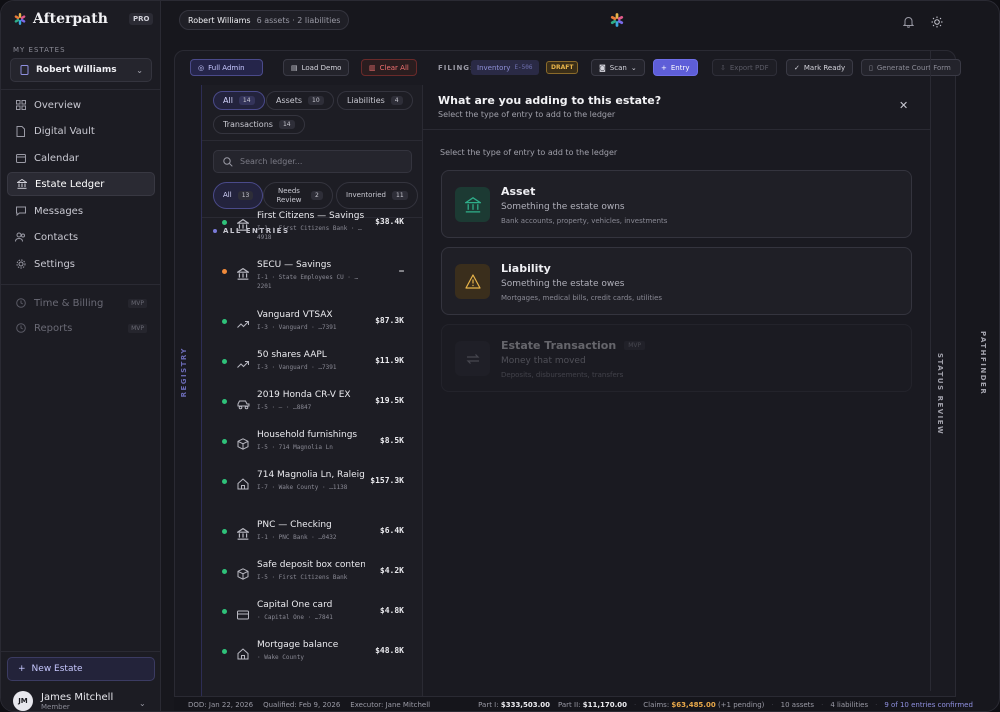  I want to click on nav-label: Contacts, so click(56, 237).